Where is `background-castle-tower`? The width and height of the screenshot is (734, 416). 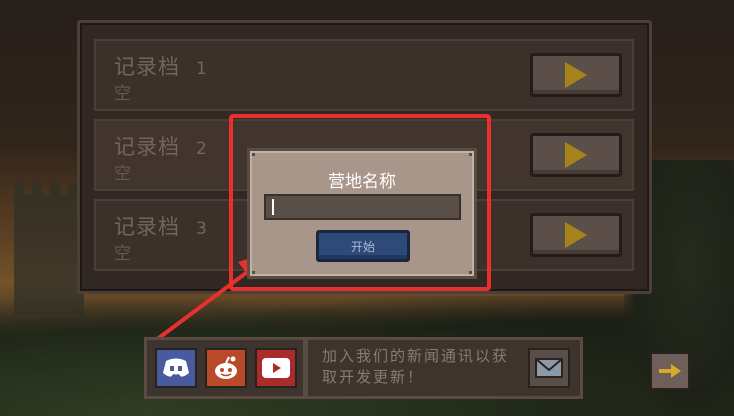
background-castle-tower is located at coordinates (49, 249).